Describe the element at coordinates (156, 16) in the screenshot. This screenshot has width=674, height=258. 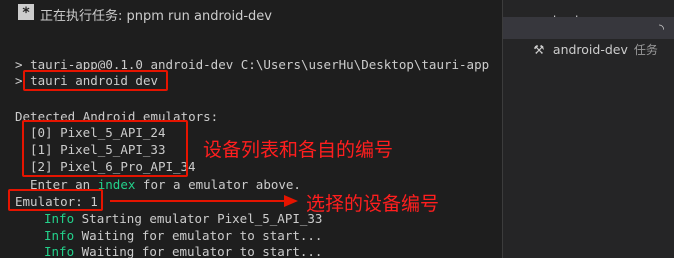
I see `task-title: 正在执行任务: pnpm run android-dev` at that location.